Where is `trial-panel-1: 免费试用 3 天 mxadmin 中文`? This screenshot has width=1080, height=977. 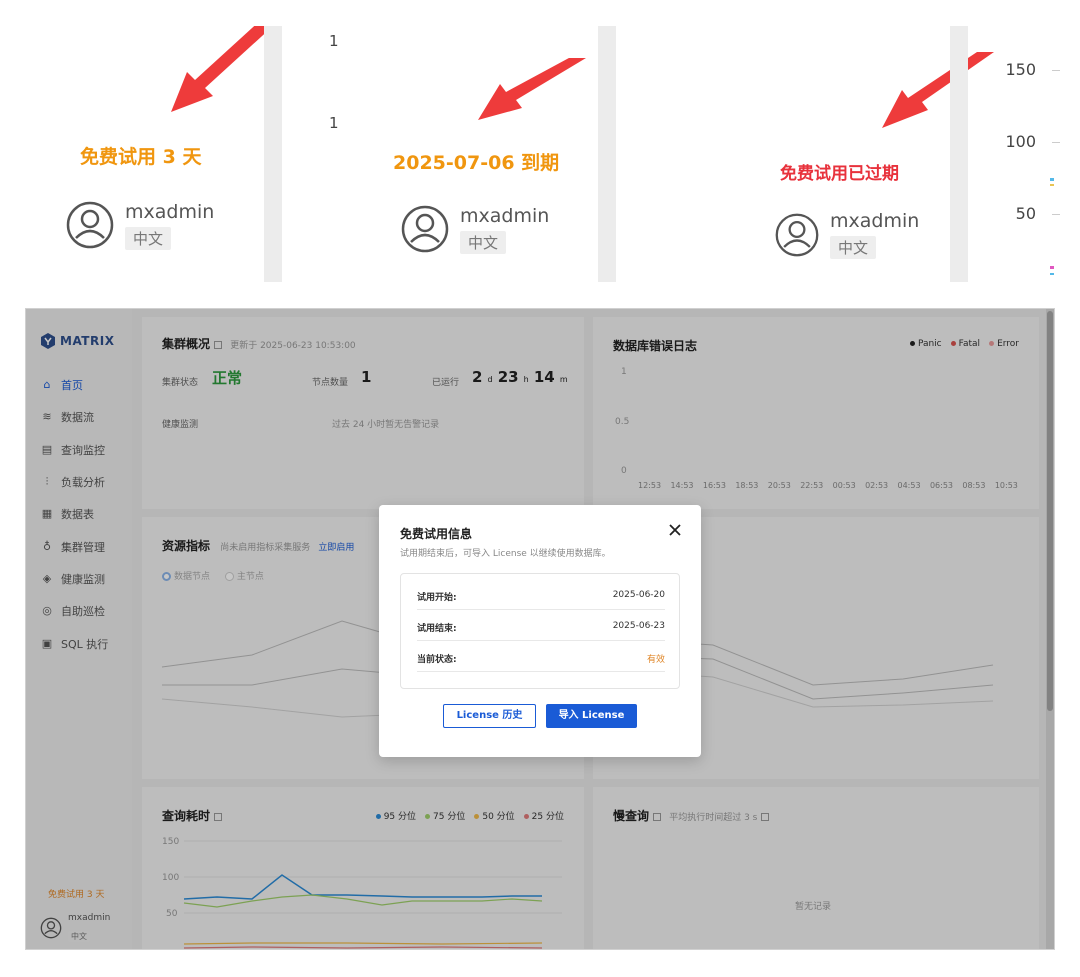
trial-panel-1: 免费试用 3 天 mxadmin 中文 is located at coordinates (161, 154).